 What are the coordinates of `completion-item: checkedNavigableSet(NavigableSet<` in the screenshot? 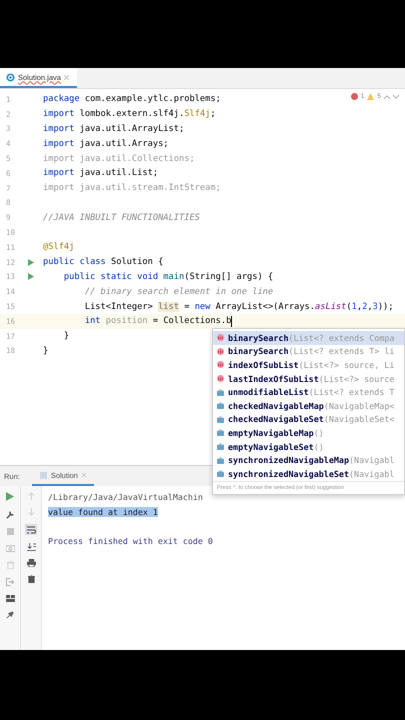 It's located at (308, 419).